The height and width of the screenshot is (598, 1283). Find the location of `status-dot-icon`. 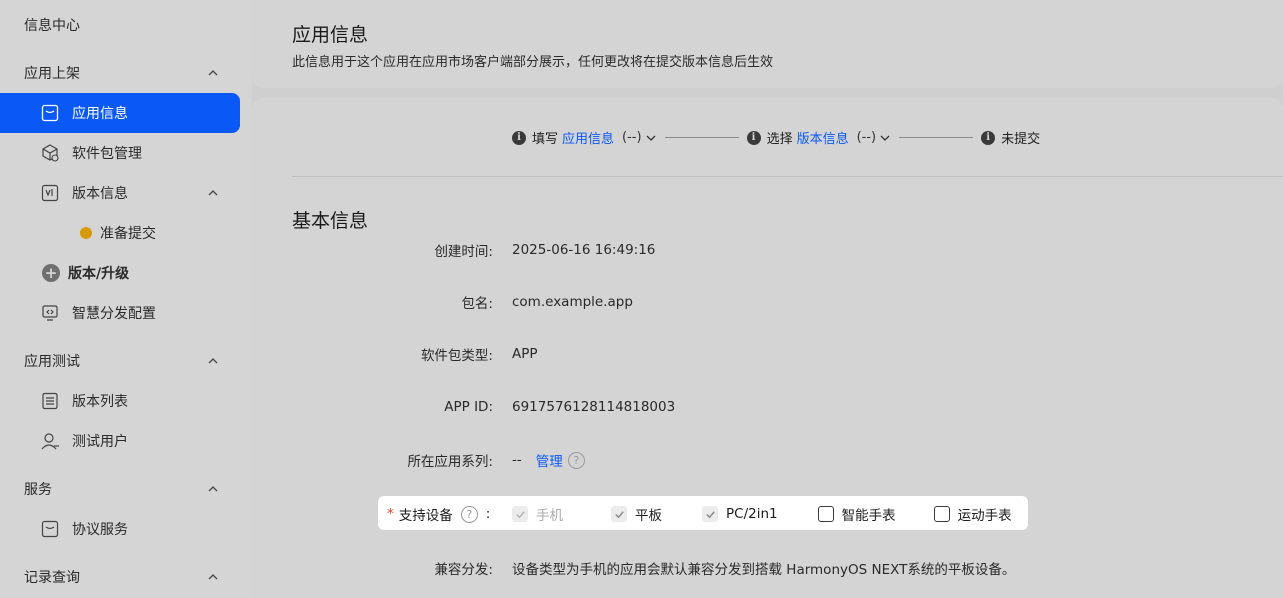

status-dot-icon is located at coordinates (86, 233).